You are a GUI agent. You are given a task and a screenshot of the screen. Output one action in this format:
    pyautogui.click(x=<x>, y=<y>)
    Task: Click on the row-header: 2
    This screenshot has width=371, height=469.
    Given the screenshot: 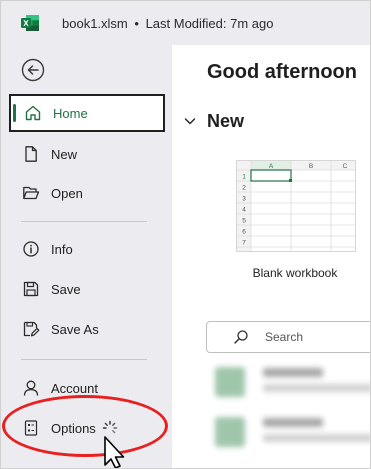 What is the action you would take?
    pyautogui.click(x=244, y=188)
    